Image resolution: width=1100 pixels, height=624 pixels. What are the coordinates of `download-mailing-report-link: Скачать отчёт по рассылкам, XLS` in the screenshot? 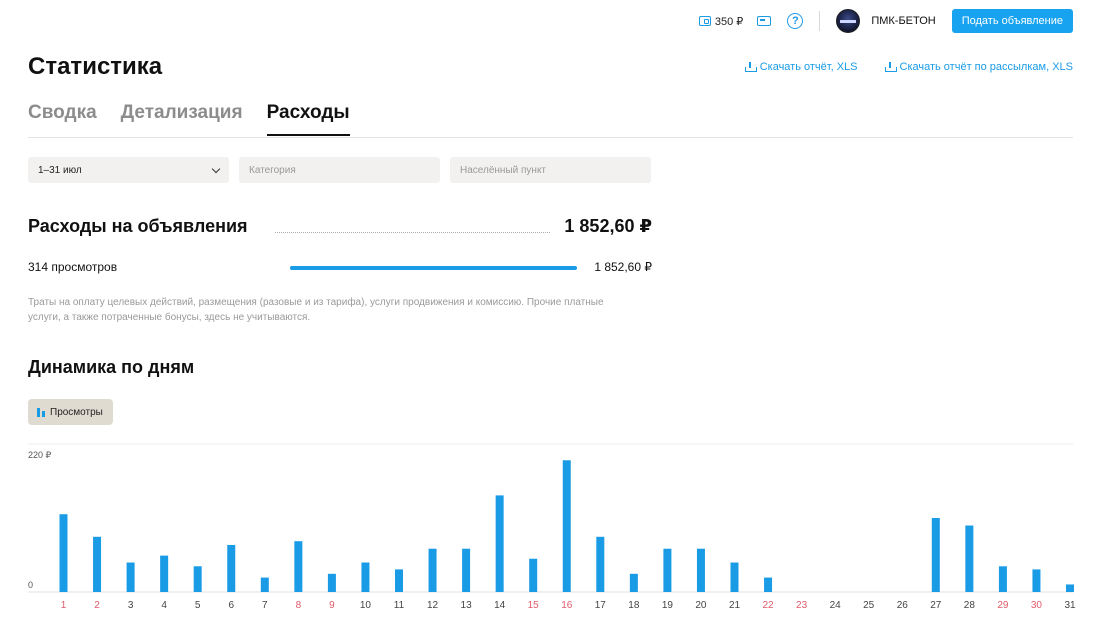 It's located at (979, 67).